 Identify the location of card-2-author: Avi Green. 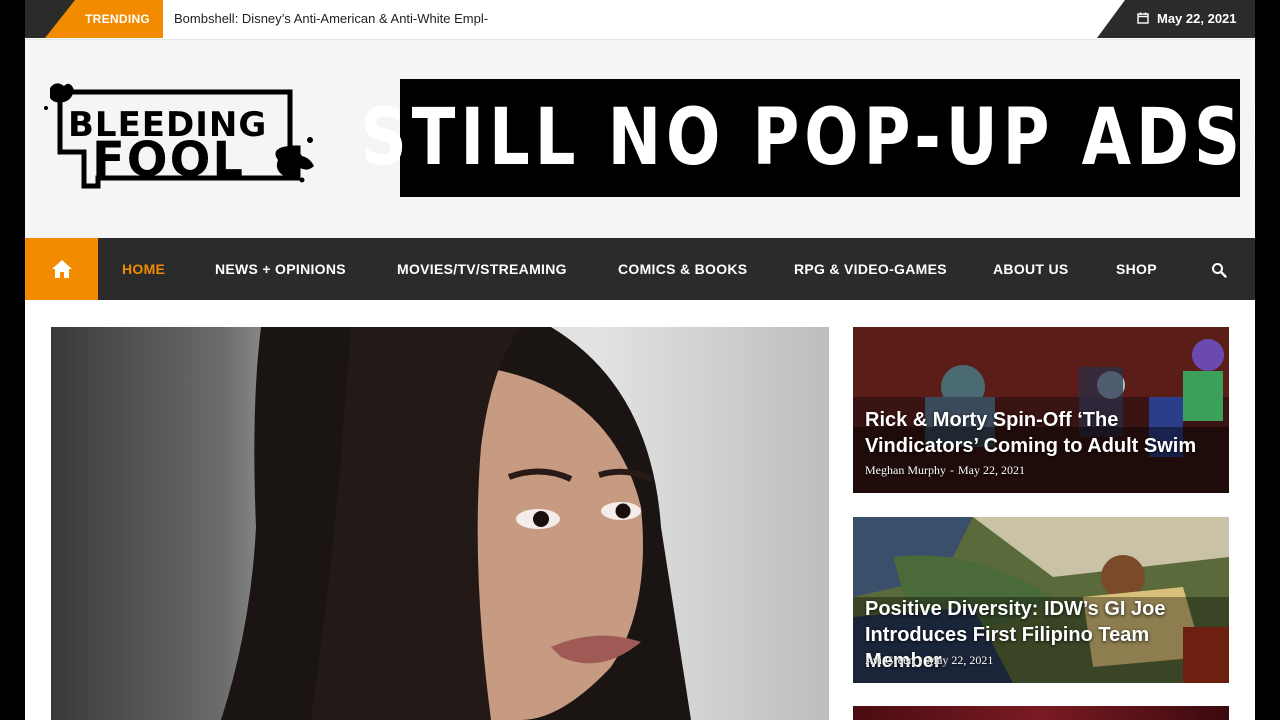
(889, 660).